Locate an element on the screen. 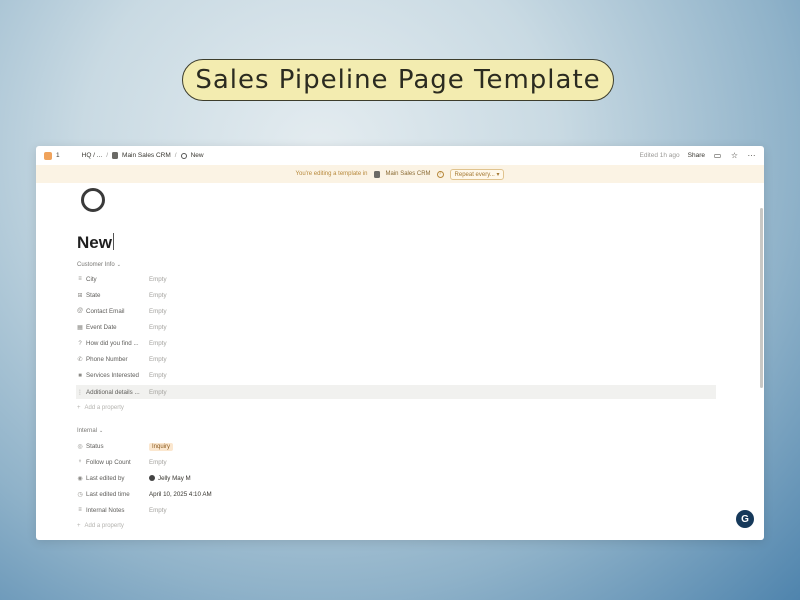 Image resolution: width=800 pixels, height=600 pixels. property-last-edited-by: ◉ Last edited by Jelly May M is located at coordinates (396, 478).